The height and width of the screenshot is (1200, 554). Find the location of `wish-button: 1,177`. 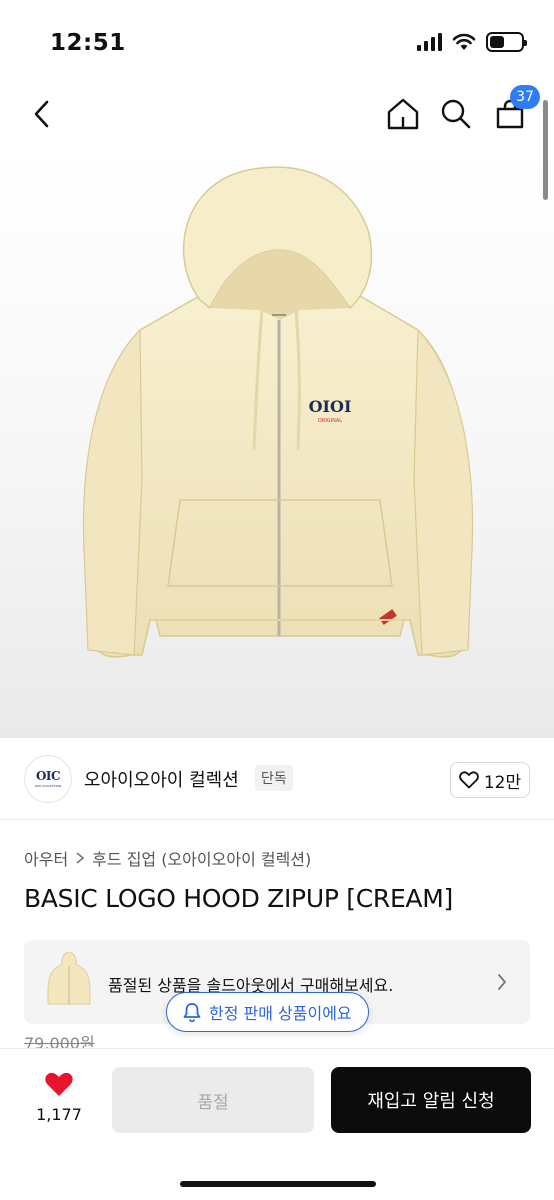

wish-button: 1,177 is located at coordinates (59, 1097).